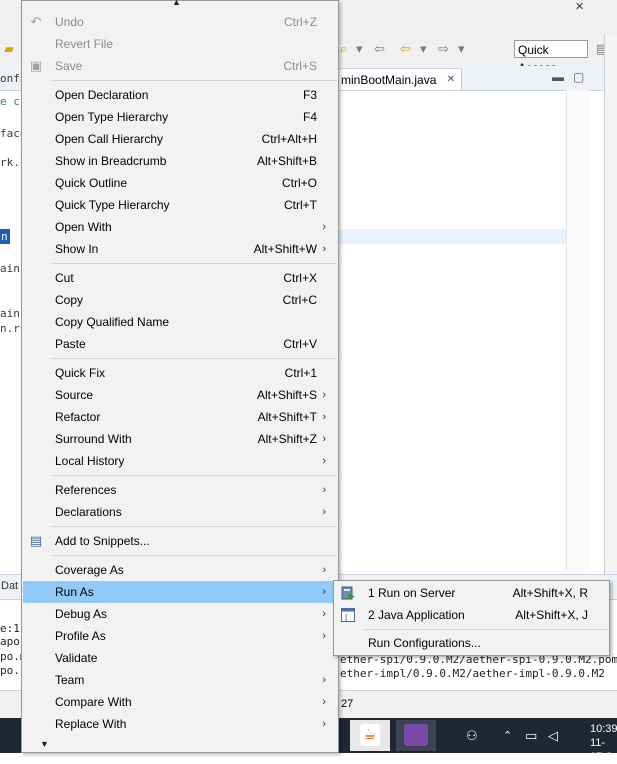  What do you see at coordinates (551, 57) in the screenshot?
I see `quick-access-field: Quick Access` at bounding box center [551, 57].